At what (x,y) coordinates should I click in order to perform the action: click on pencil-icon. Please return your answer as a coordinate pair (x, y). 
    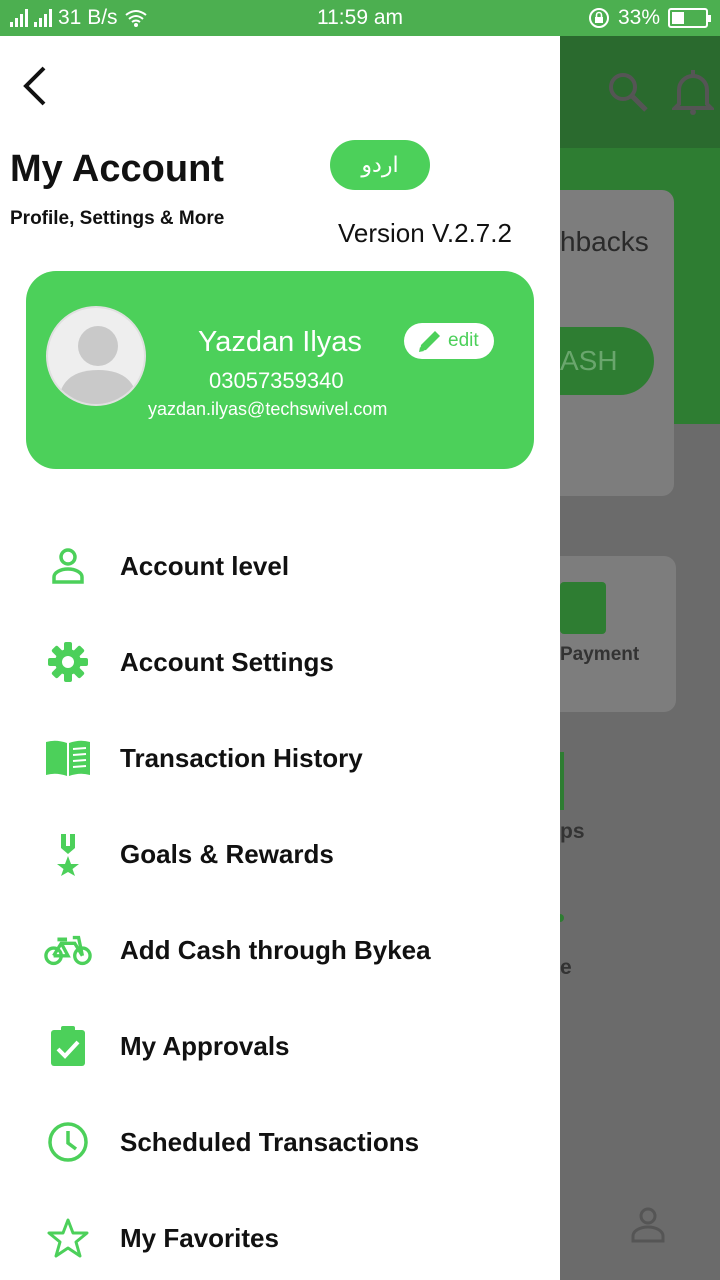
    Looking at the image, I should click on (429, 341).